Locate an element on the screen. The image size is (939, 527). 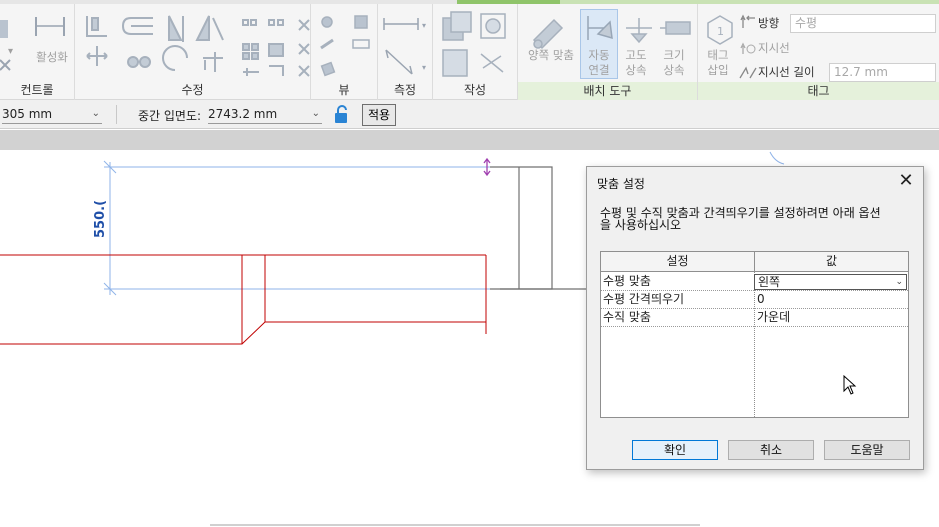
panel-title-control: 컨트롤 is located at coordinates (37, 90).